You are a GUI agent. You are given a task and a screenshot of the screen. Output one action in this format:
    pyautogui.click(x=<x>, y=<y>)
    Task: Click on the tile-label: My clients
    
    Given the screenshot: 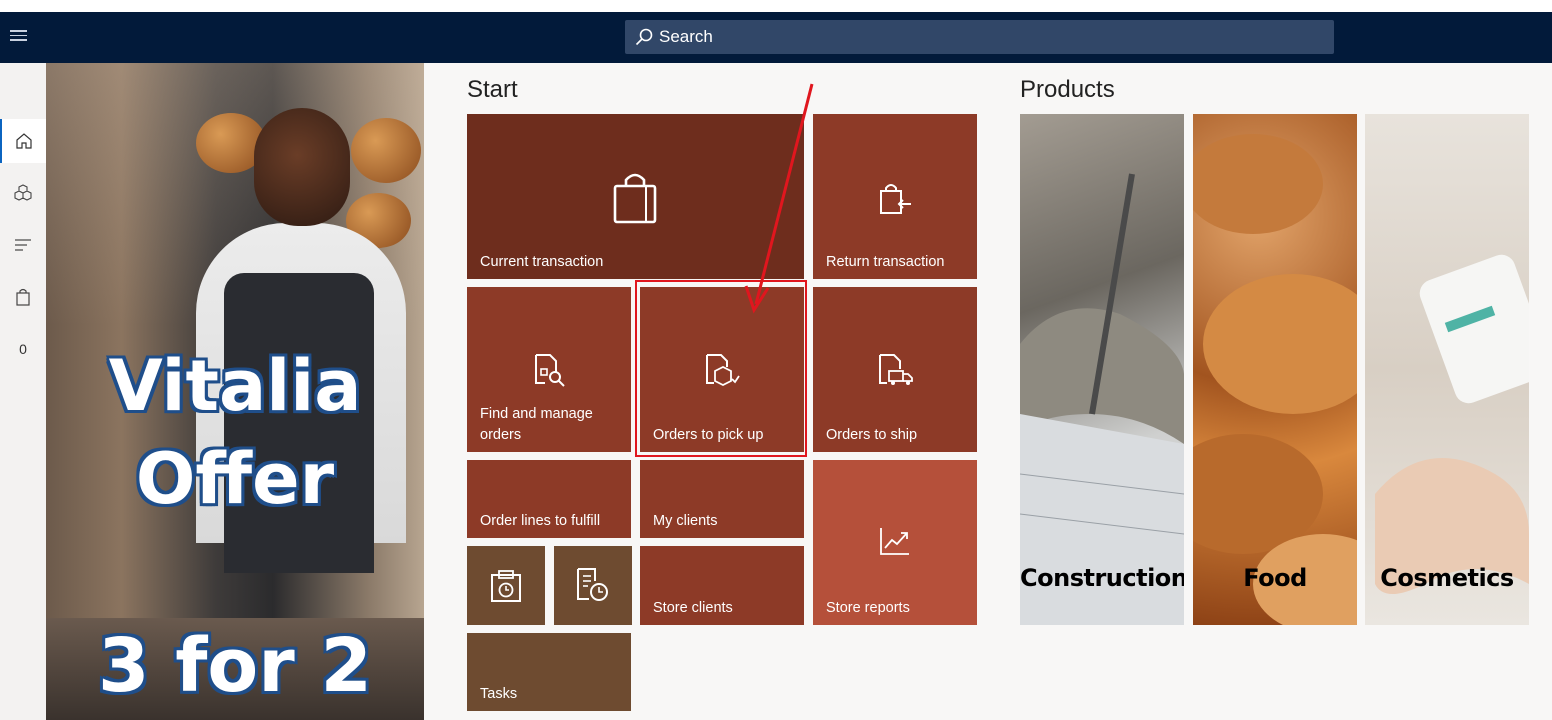 What is the action you would take?
    pyautogui.click(x=685, y=521)
    